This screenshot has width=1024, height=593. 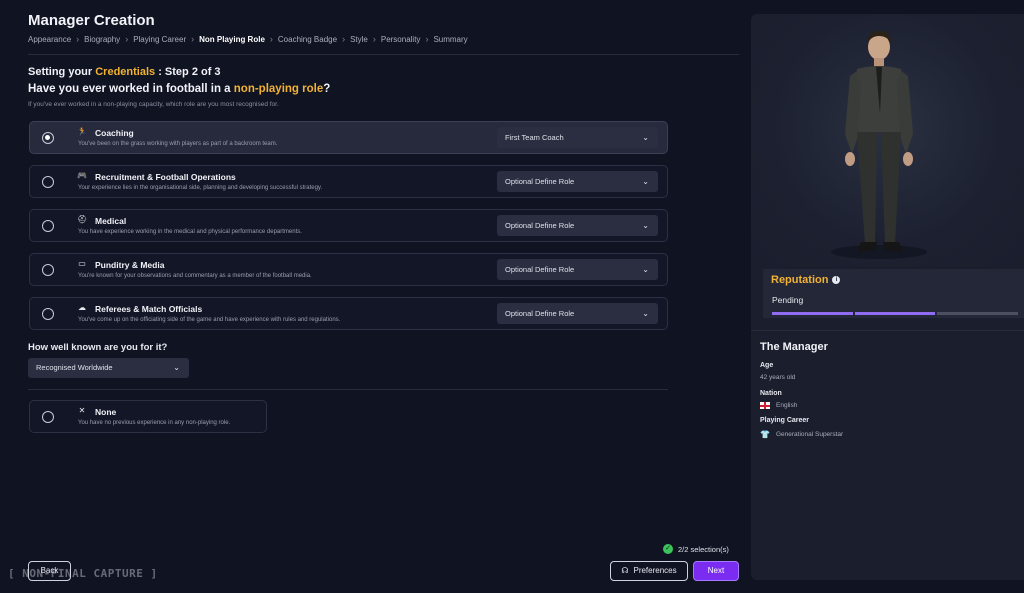 I want to click on option-title: None, so click(x=106, y=412).